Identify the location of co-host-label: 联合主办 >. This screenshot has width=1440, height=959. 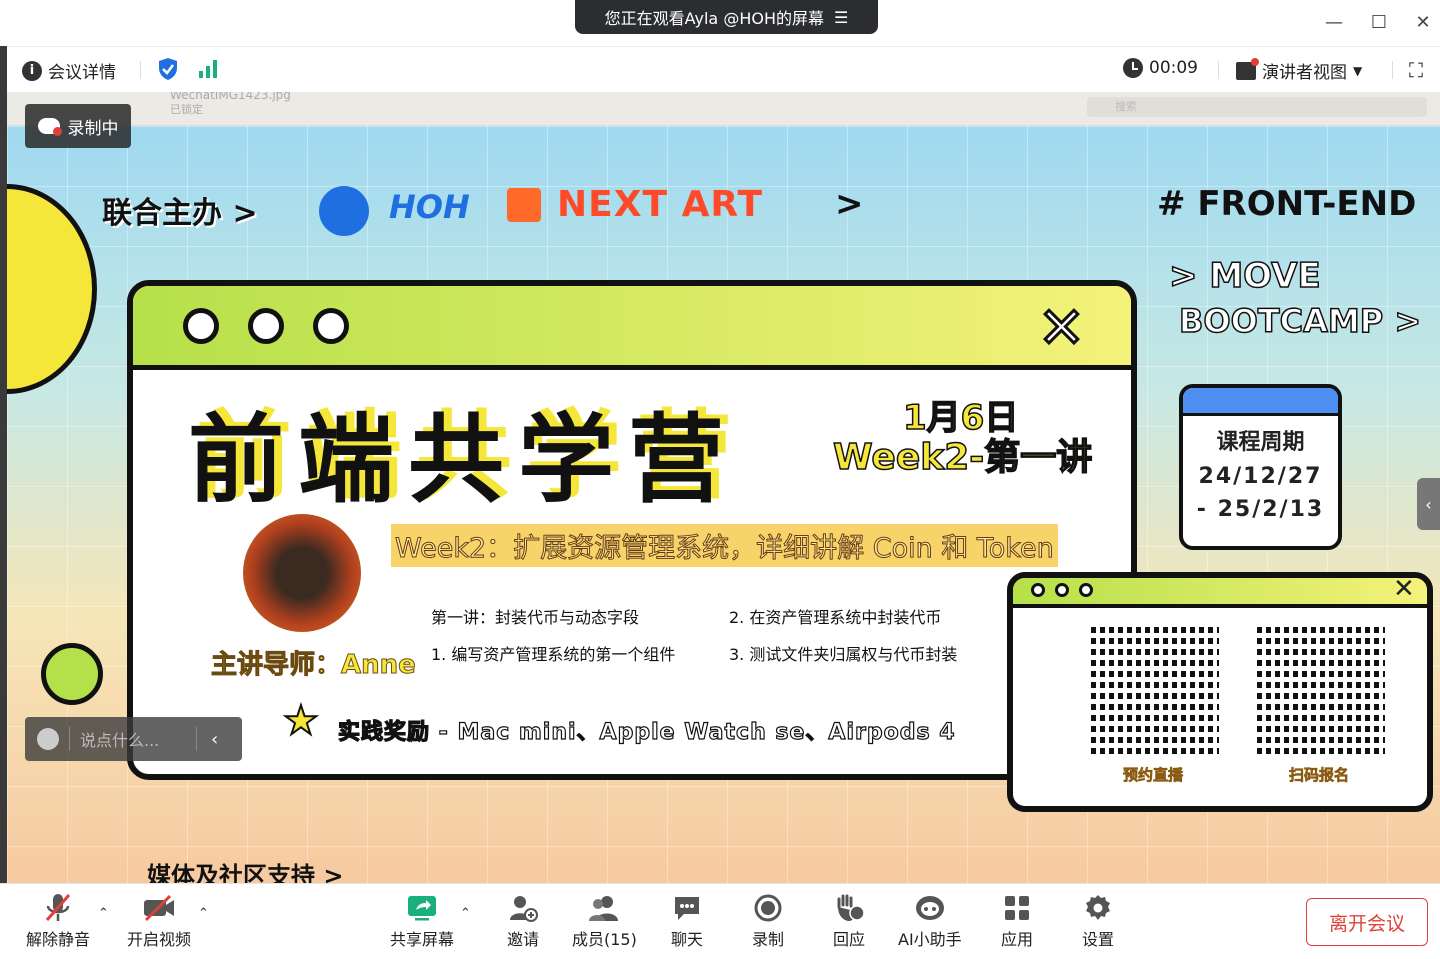
(180, 213).